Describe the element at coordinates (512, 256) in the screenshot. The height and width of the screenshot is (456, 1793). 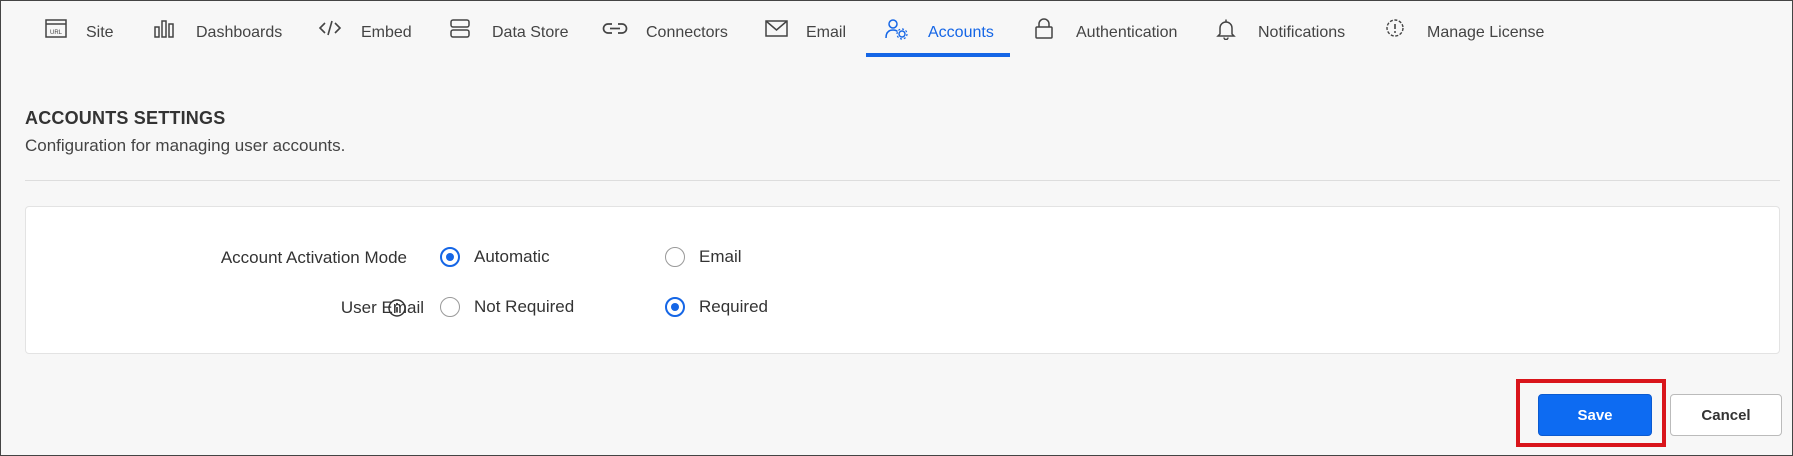
I see `radio-label: Automatic` at that location.